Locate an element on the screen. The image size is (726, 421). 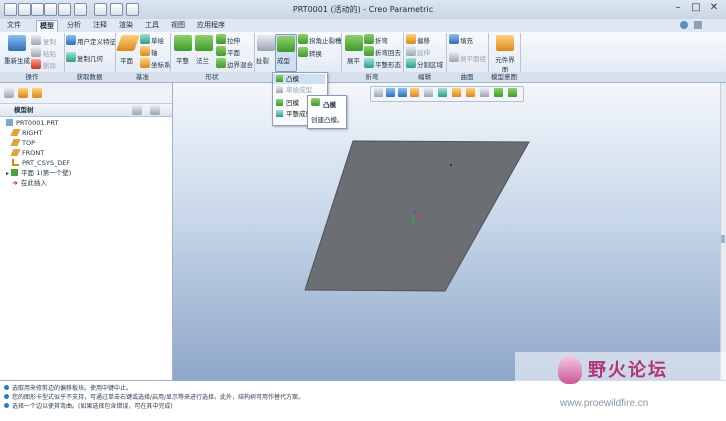
group-label-datum: 基准 is located at coordinates (142, 77).